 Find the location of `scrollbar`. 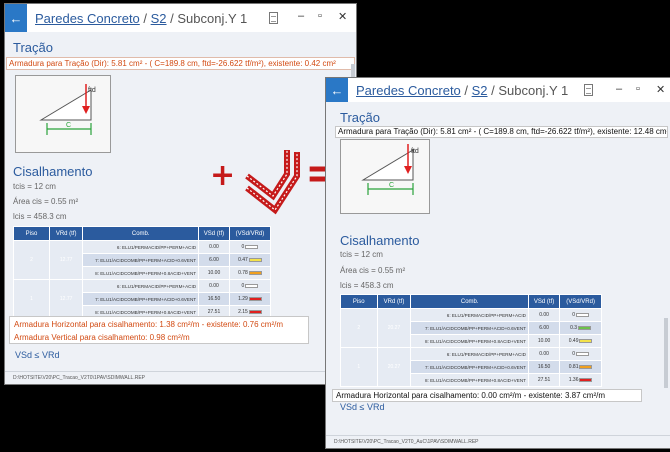

scrollbar is located at coordinates (666, 353).